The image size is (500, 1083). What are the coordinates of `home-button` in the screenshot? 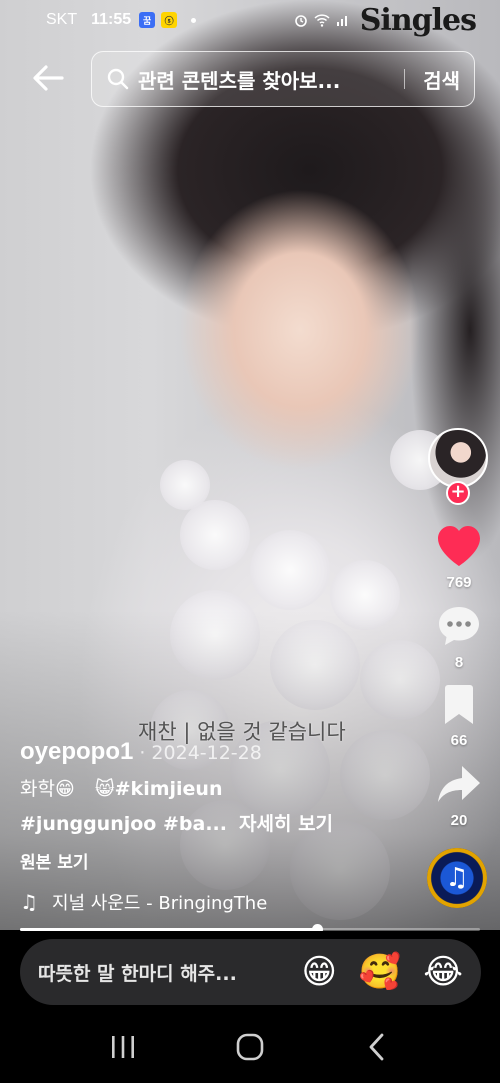 It's located at (250, 1047).